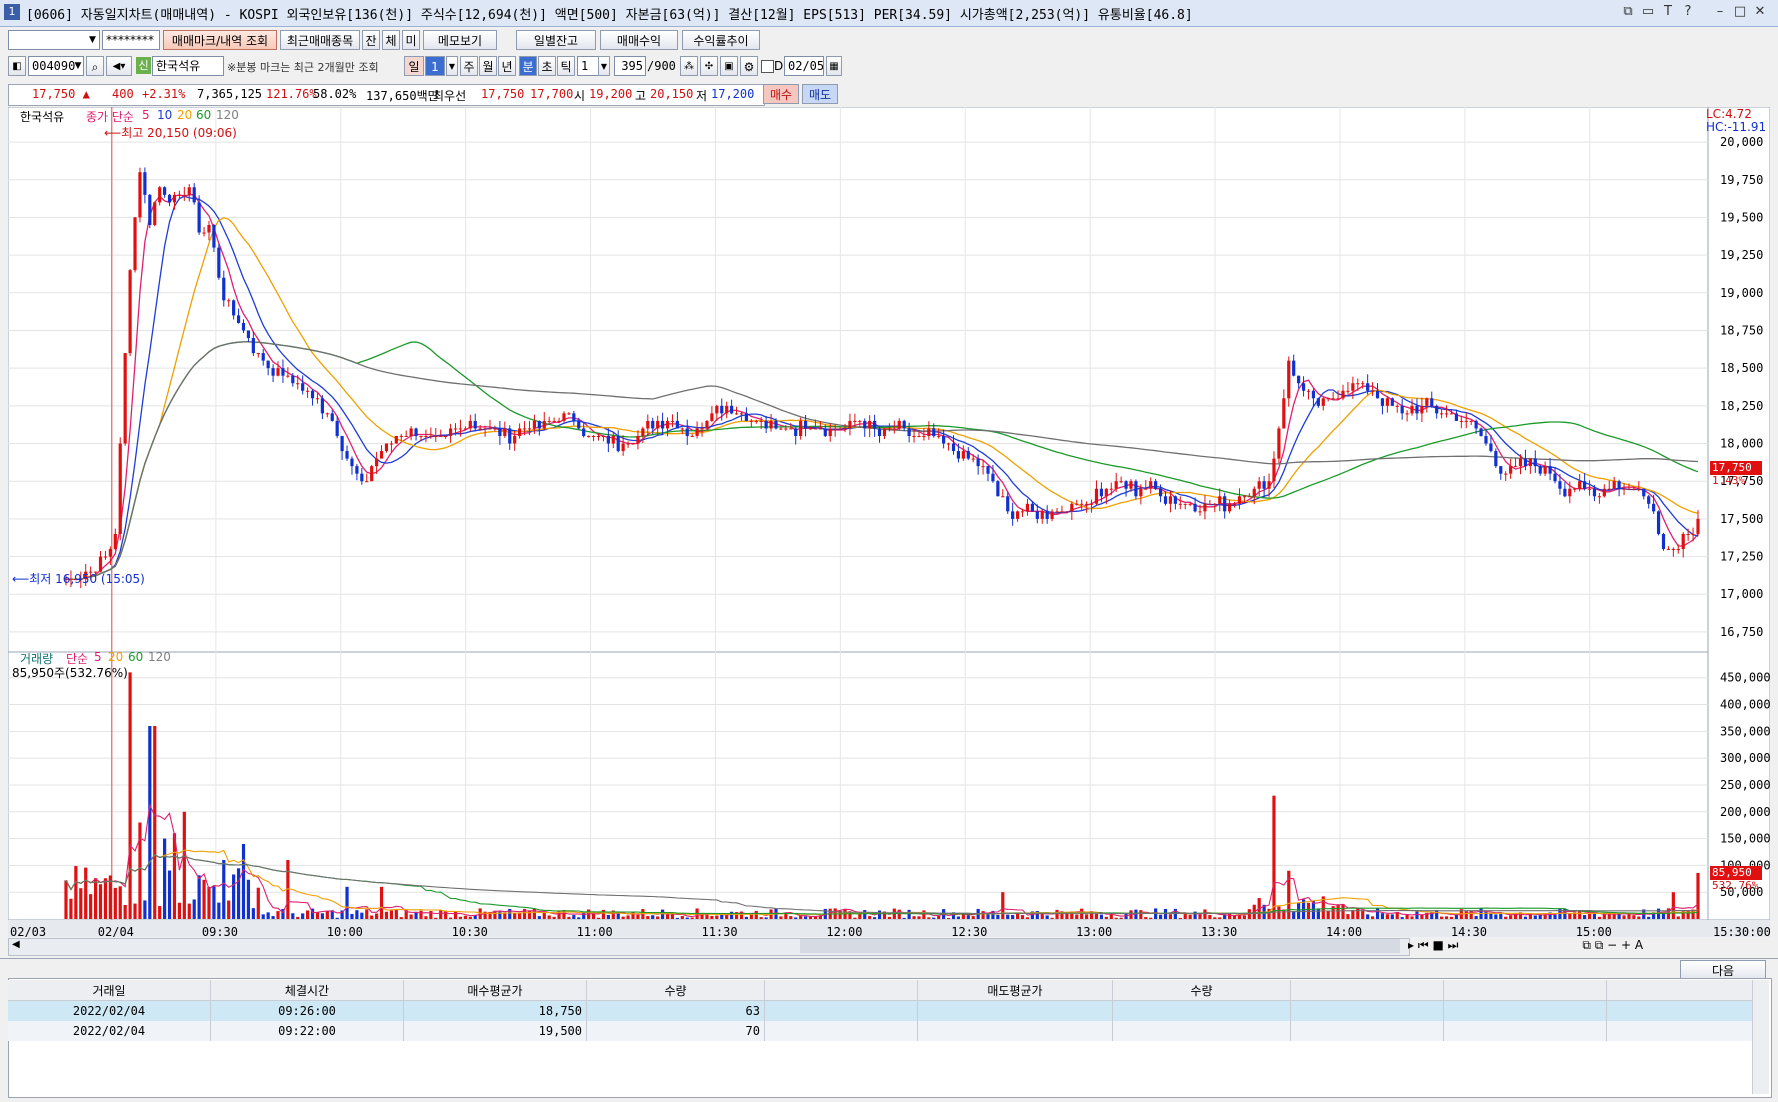  Describe the element at coordinates (709, 66) in the screenshot. I see `crosshair-icon: ✣` at that location.